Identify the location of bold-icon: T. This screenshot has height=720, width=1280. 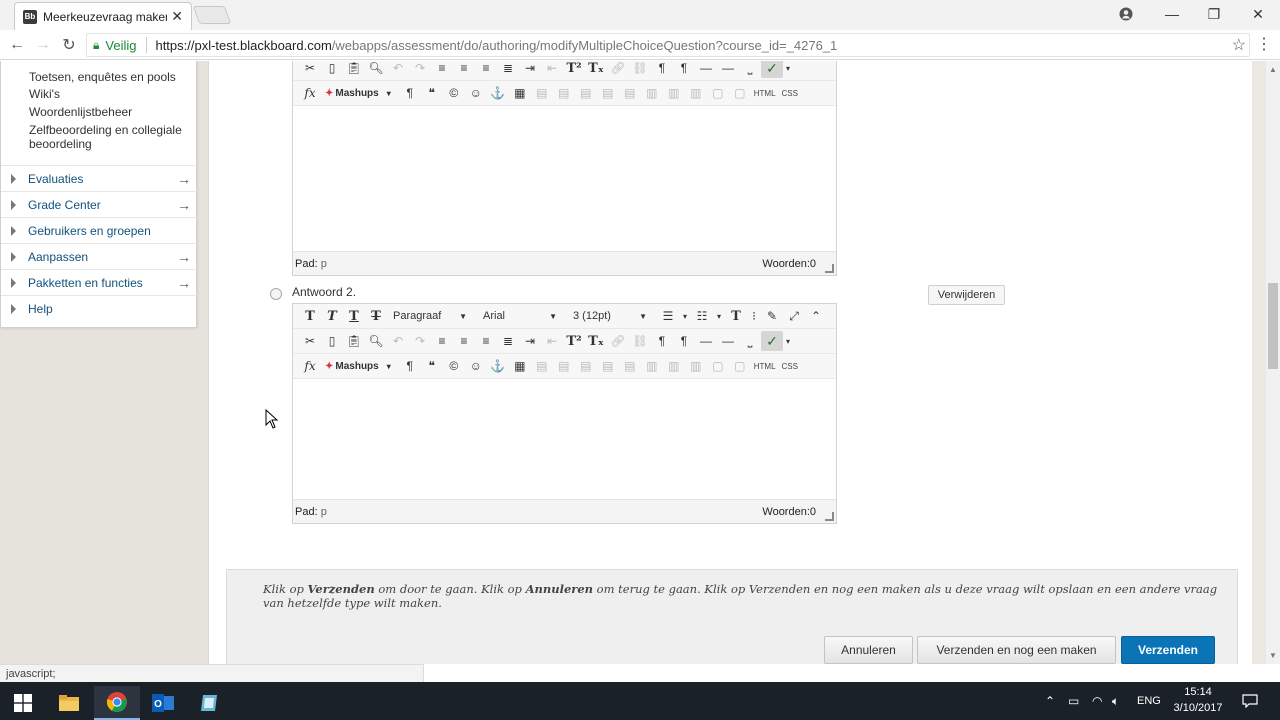
(310, 316).